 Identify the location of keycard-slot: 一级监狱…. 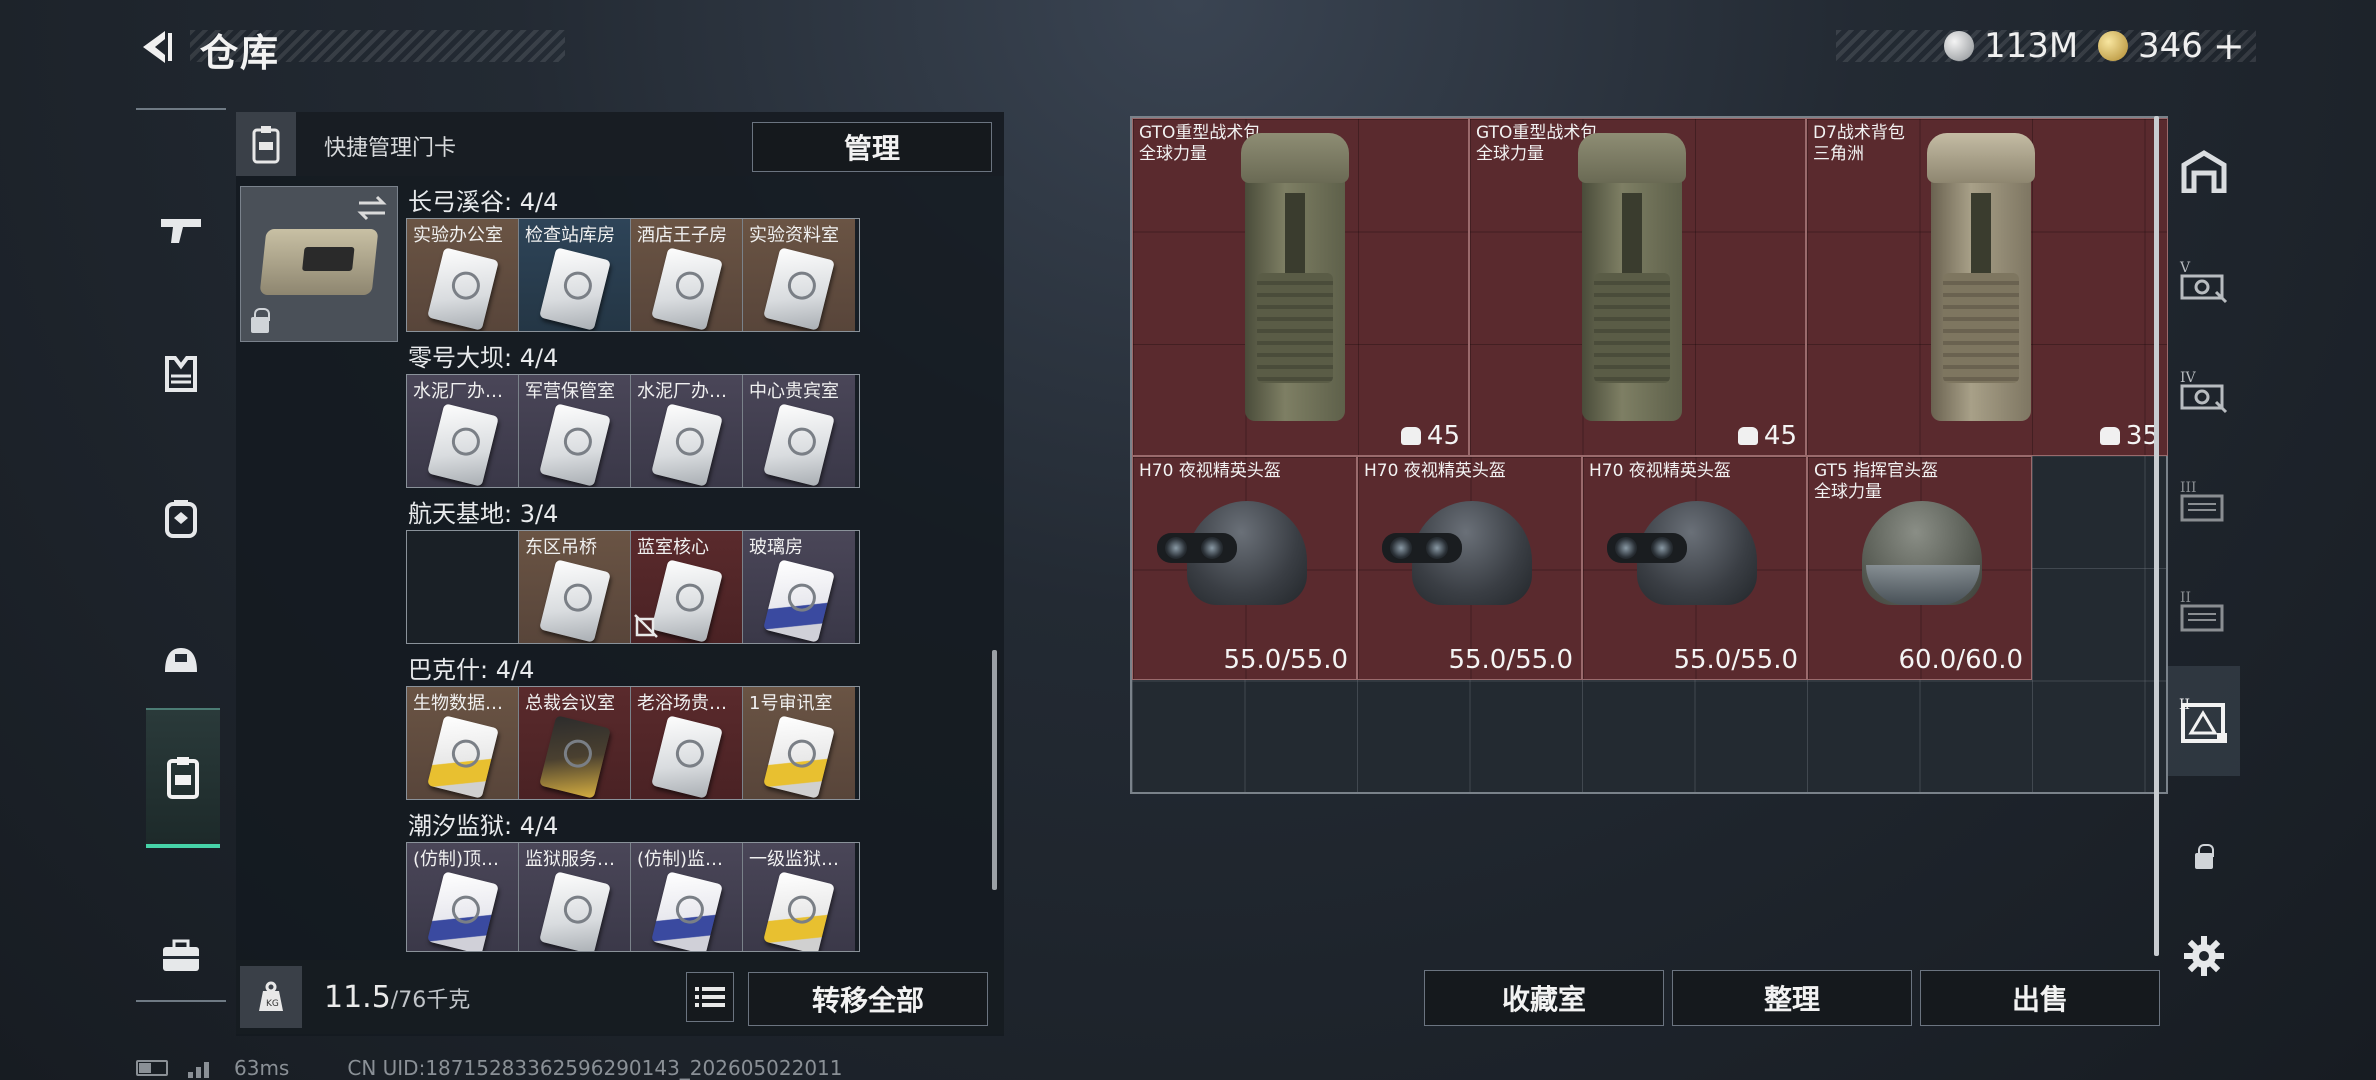
(799, 897).